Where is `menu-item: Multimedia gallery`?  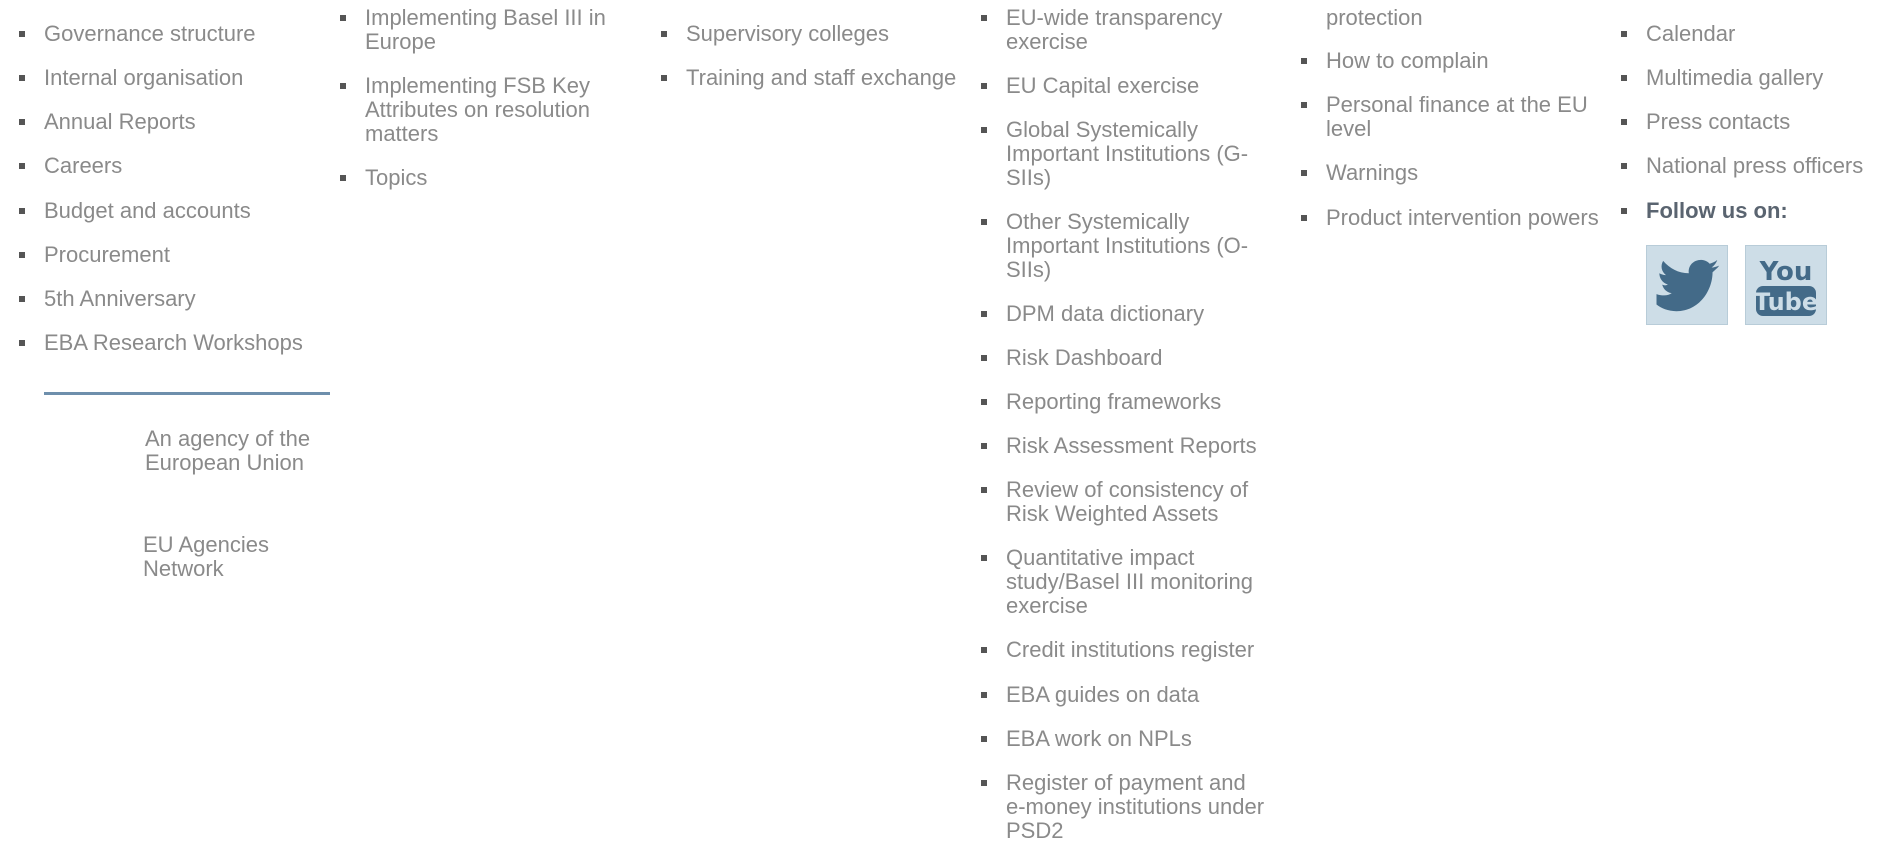
menu-item: Multimedia gallery is located at coordinates (1722, 78).